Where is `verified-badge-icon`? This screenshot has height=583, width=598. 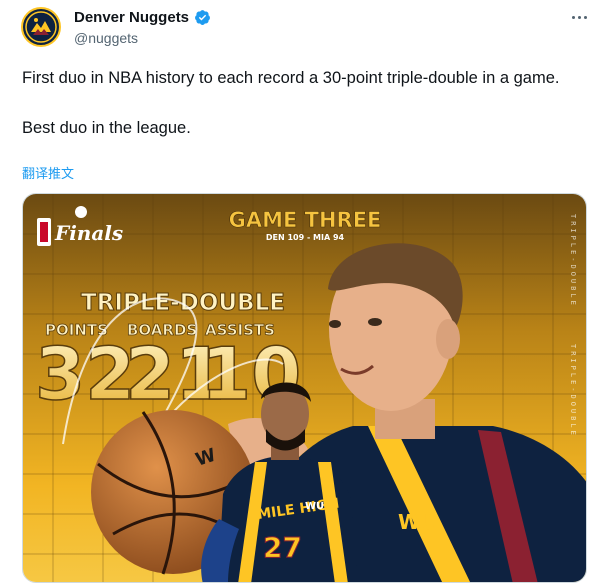 verified-badge-icon is located at coordinates (202, 17).